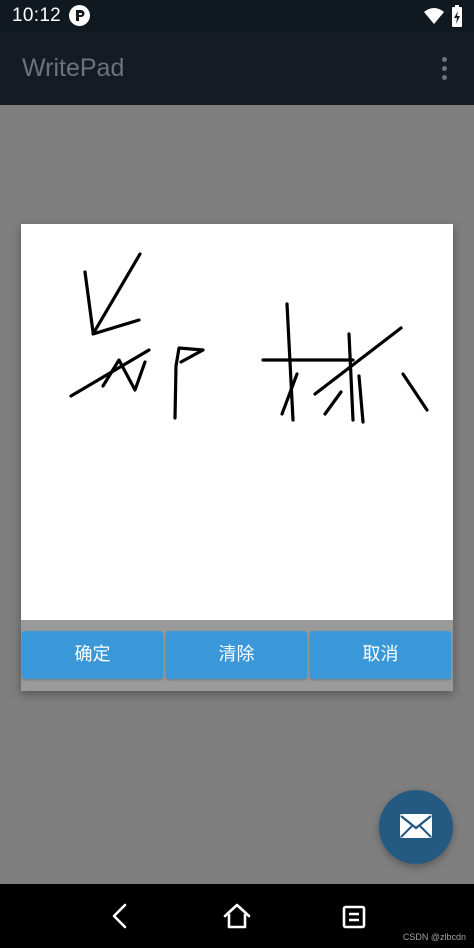 The width and height of the screenshot is (474, 948). What do you see at coordinates (79, 15) in the screenshot?
I see `pocket-p-icon` at bounding box center [79, 15].